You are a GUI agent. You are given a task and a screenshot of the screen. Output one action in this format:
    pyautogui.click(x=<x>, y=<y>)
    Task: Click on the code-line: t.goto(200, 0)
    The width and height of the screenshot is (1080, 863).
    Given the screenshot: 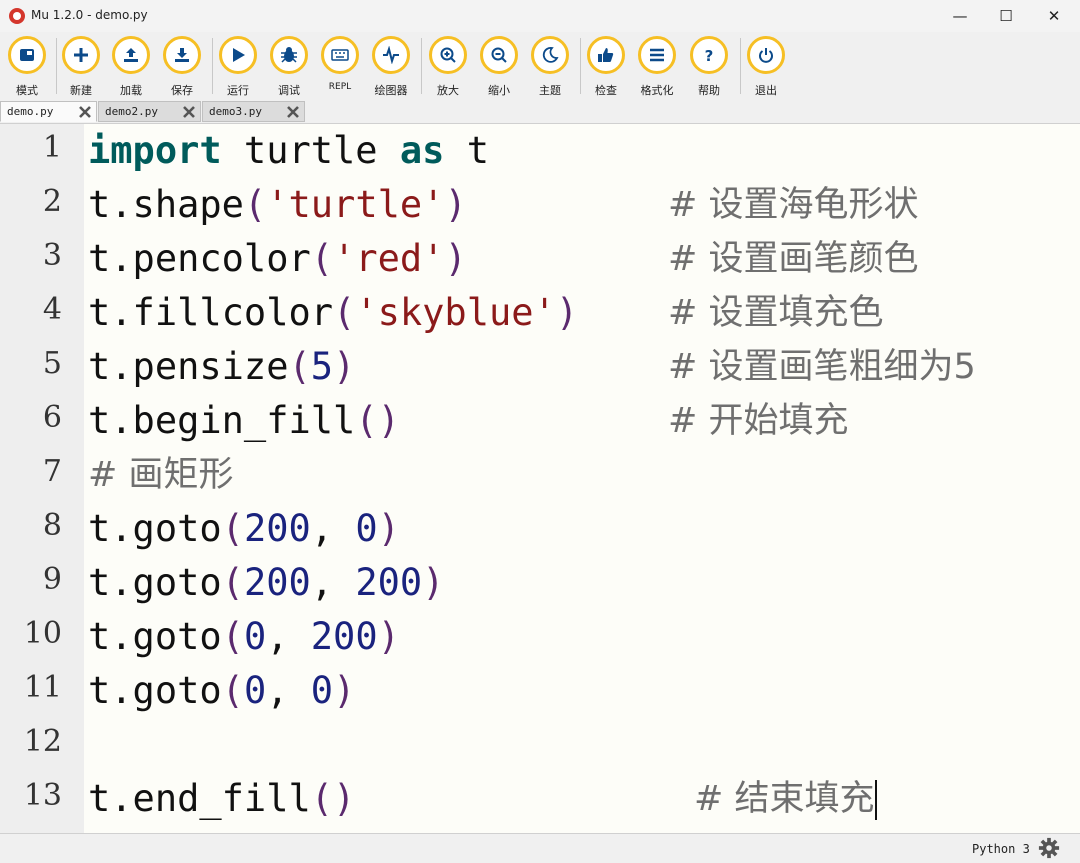 What is the action you would take?
    pyautogui.click(x=244, y=529)
    